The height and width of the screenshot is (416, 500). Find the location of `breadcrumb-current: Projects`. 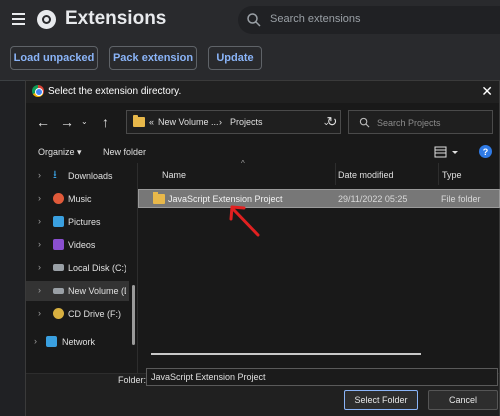

breadcrumb-current: Projects is located at coordinates (246, 122).